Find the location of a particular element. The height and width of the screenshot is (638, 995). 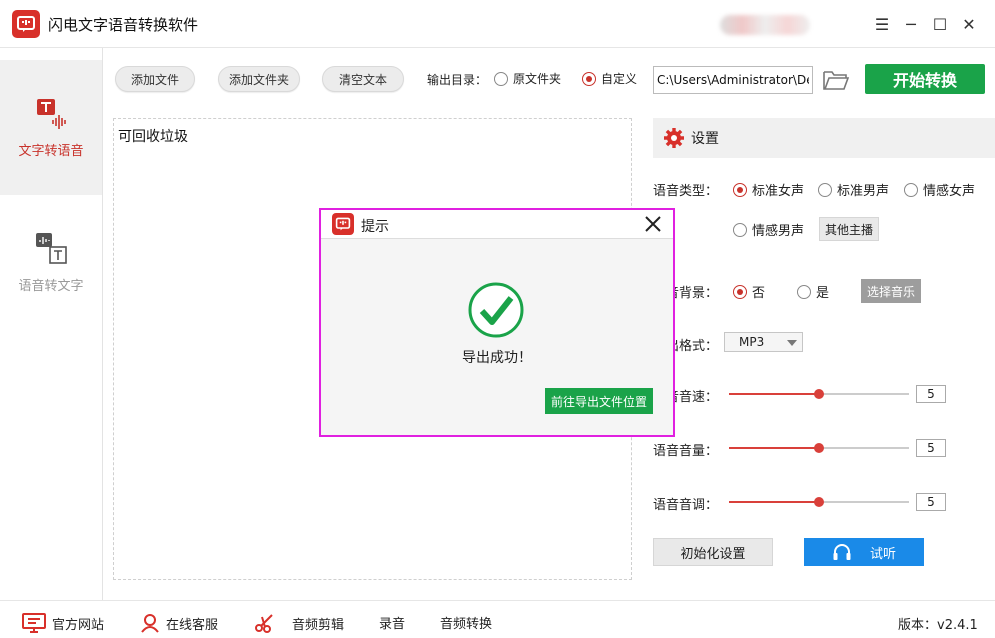

official-website-link: 官方网站 is located at coordinates (63, 623).